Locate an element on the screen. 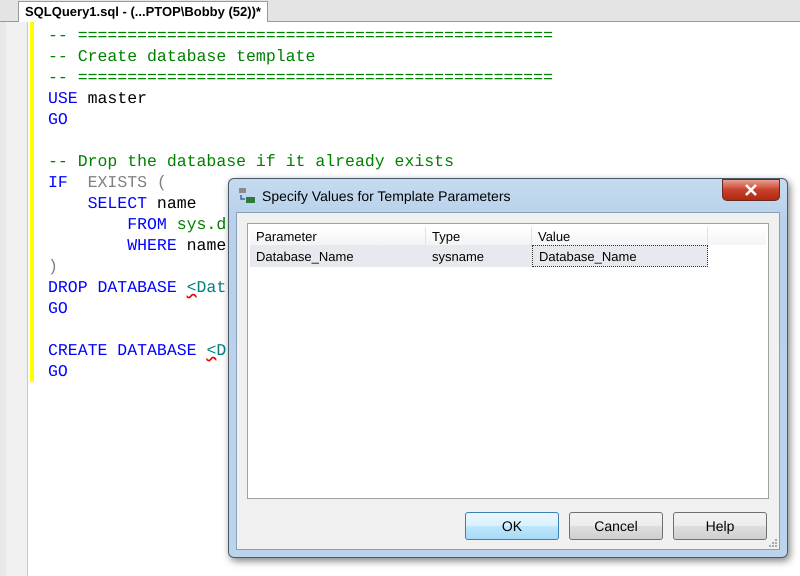 This screenshot has width=800, height=576. table-cell-text: sysname is located at coordinates (458, 257).